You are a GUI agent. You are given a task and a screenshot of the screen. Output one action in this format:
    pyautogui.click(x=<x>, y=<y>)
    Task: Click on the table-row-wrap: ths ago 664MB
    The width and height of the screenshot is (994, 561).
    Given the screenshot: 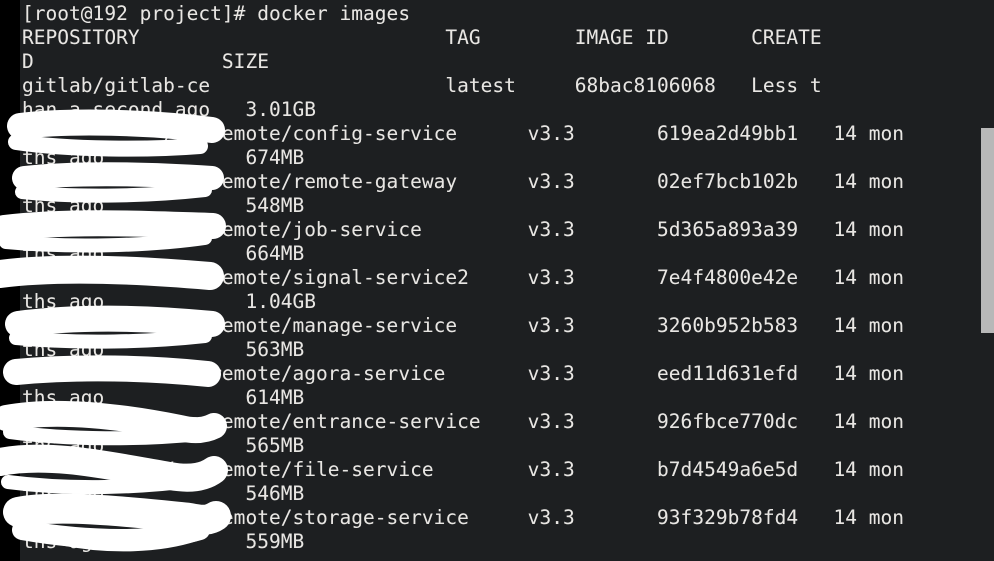 What is the action you would take?
    pyautogui.click(x=163, y=253)
    